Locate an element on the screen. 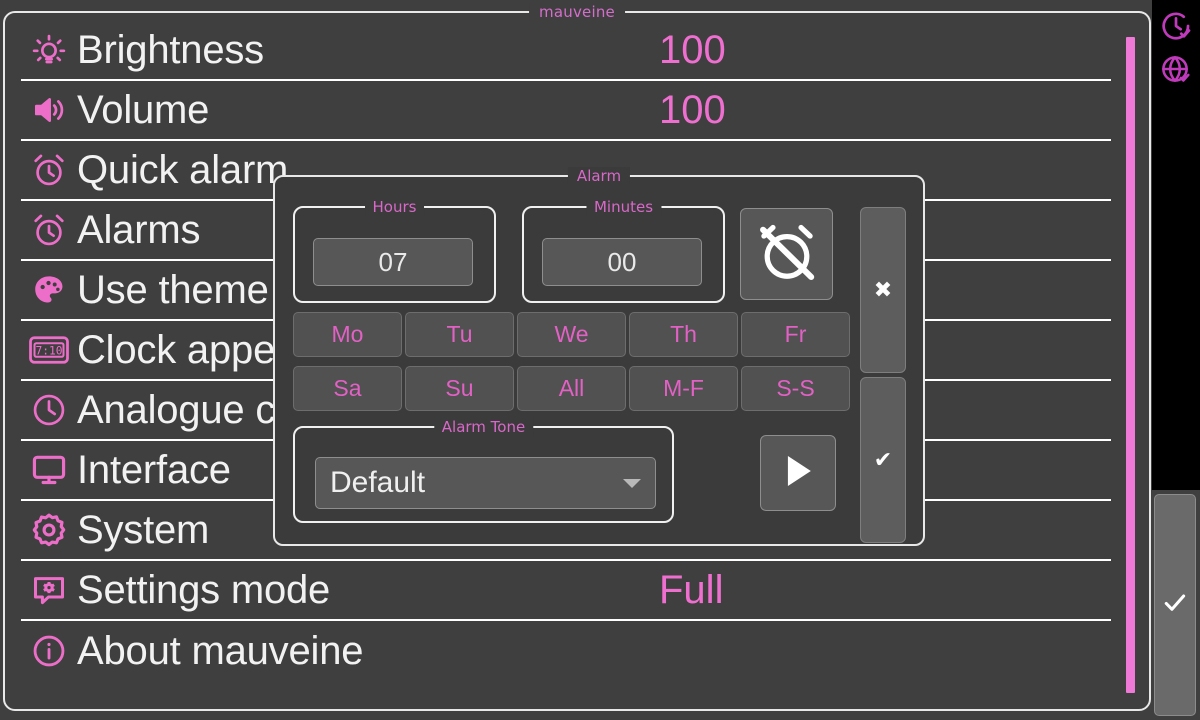 This screenshot has height=720, width=1200. list-item-label: System is located at coordinates (143, 530).